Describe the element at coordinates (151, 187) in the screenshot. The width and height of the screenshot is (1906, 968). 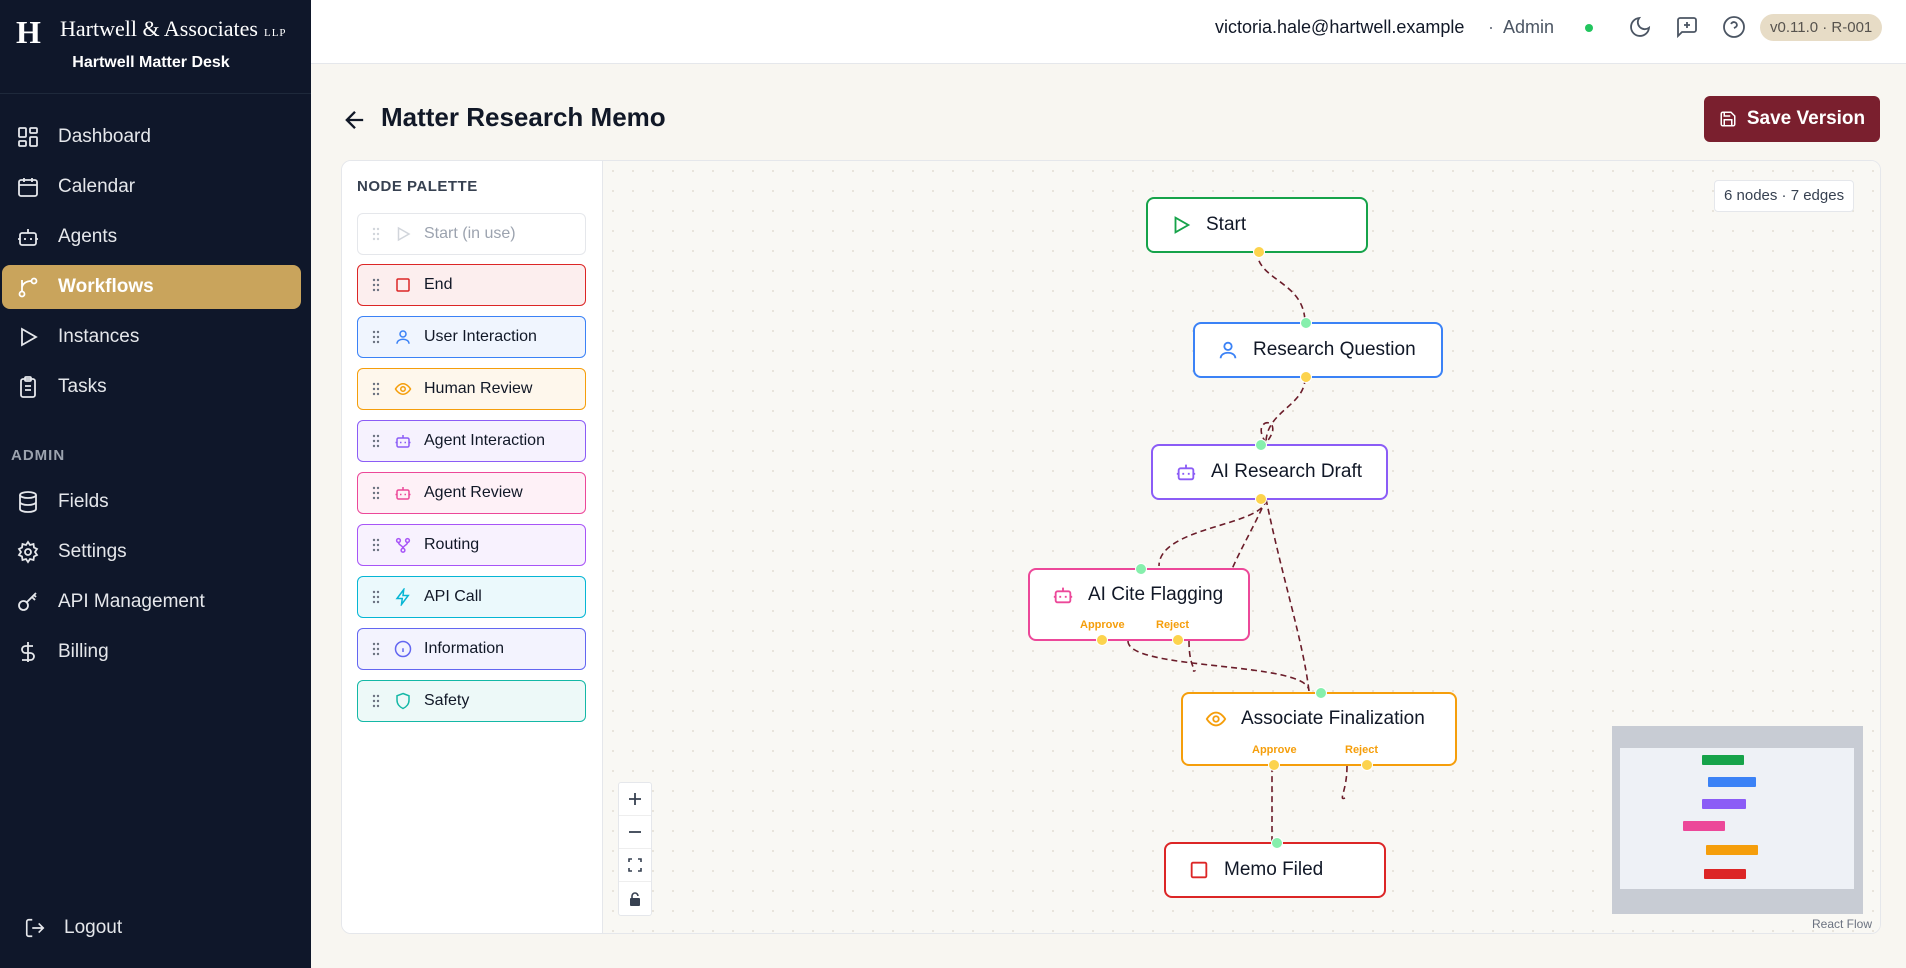
I see `nav-item-calendar: Calendar` at that location.